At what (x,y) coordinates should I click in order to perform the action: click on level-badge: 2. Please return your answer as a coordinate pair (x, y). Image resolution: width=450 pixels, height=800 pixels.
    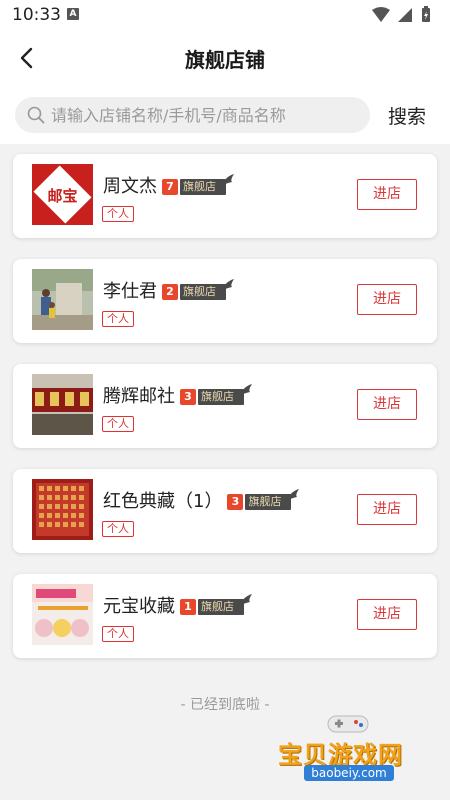
    Looking at the image, I should click on (170, 292).